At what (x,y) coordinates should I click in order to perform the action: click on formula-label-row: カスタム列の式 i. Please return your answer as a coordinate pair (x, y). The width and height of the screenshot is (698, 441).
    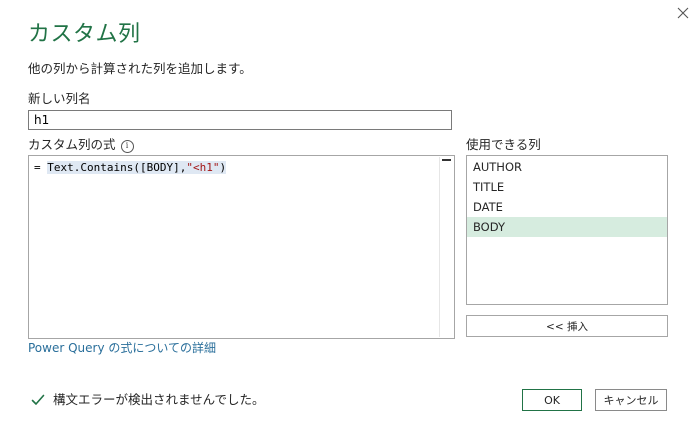
    Looking at the image, I should click on (81, 145).